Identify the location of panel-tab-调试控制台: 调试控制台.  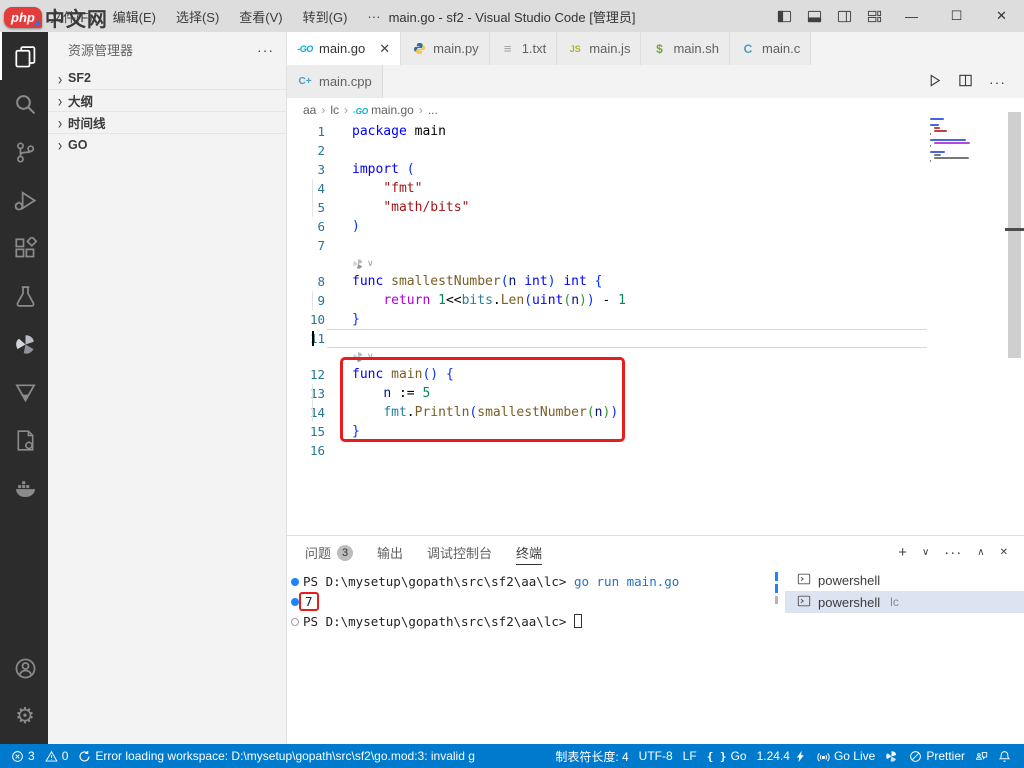
(459, 552).